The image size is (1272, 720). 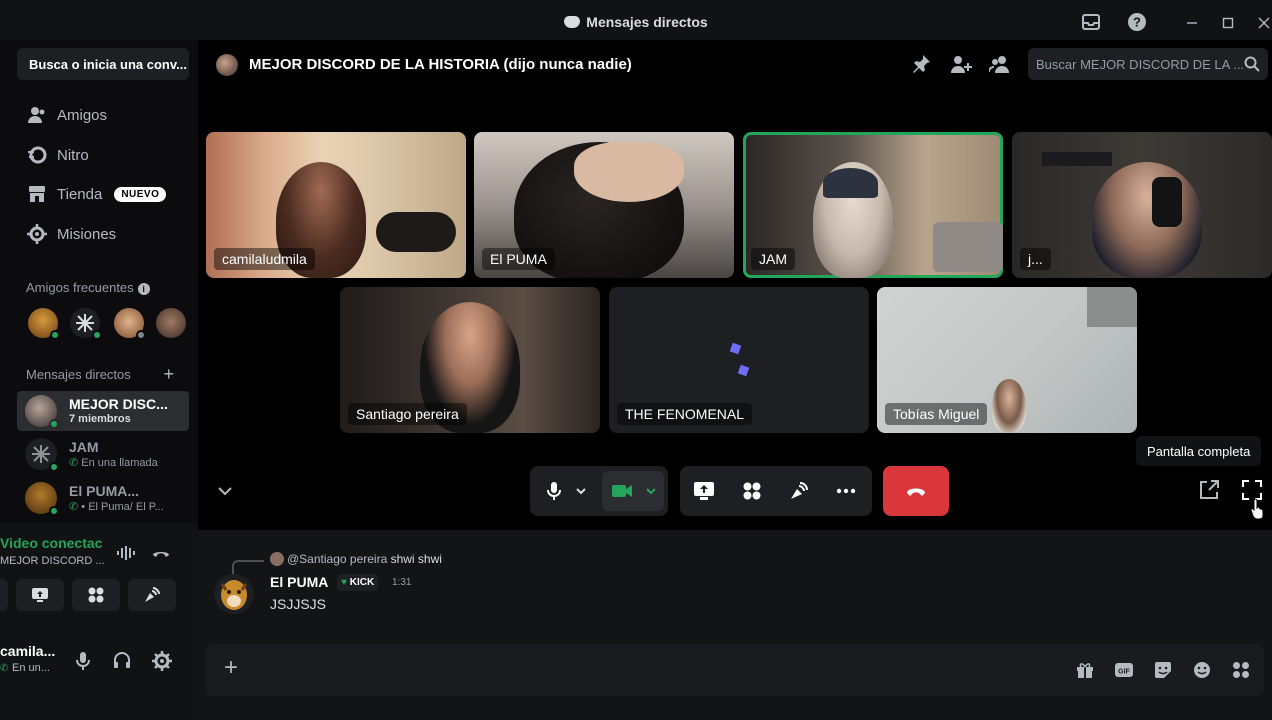 What do you see at coordinates (103, 155) in the screenshot?
I see `nav-item-nitro: Nitro` at bounding box center [103, 155].